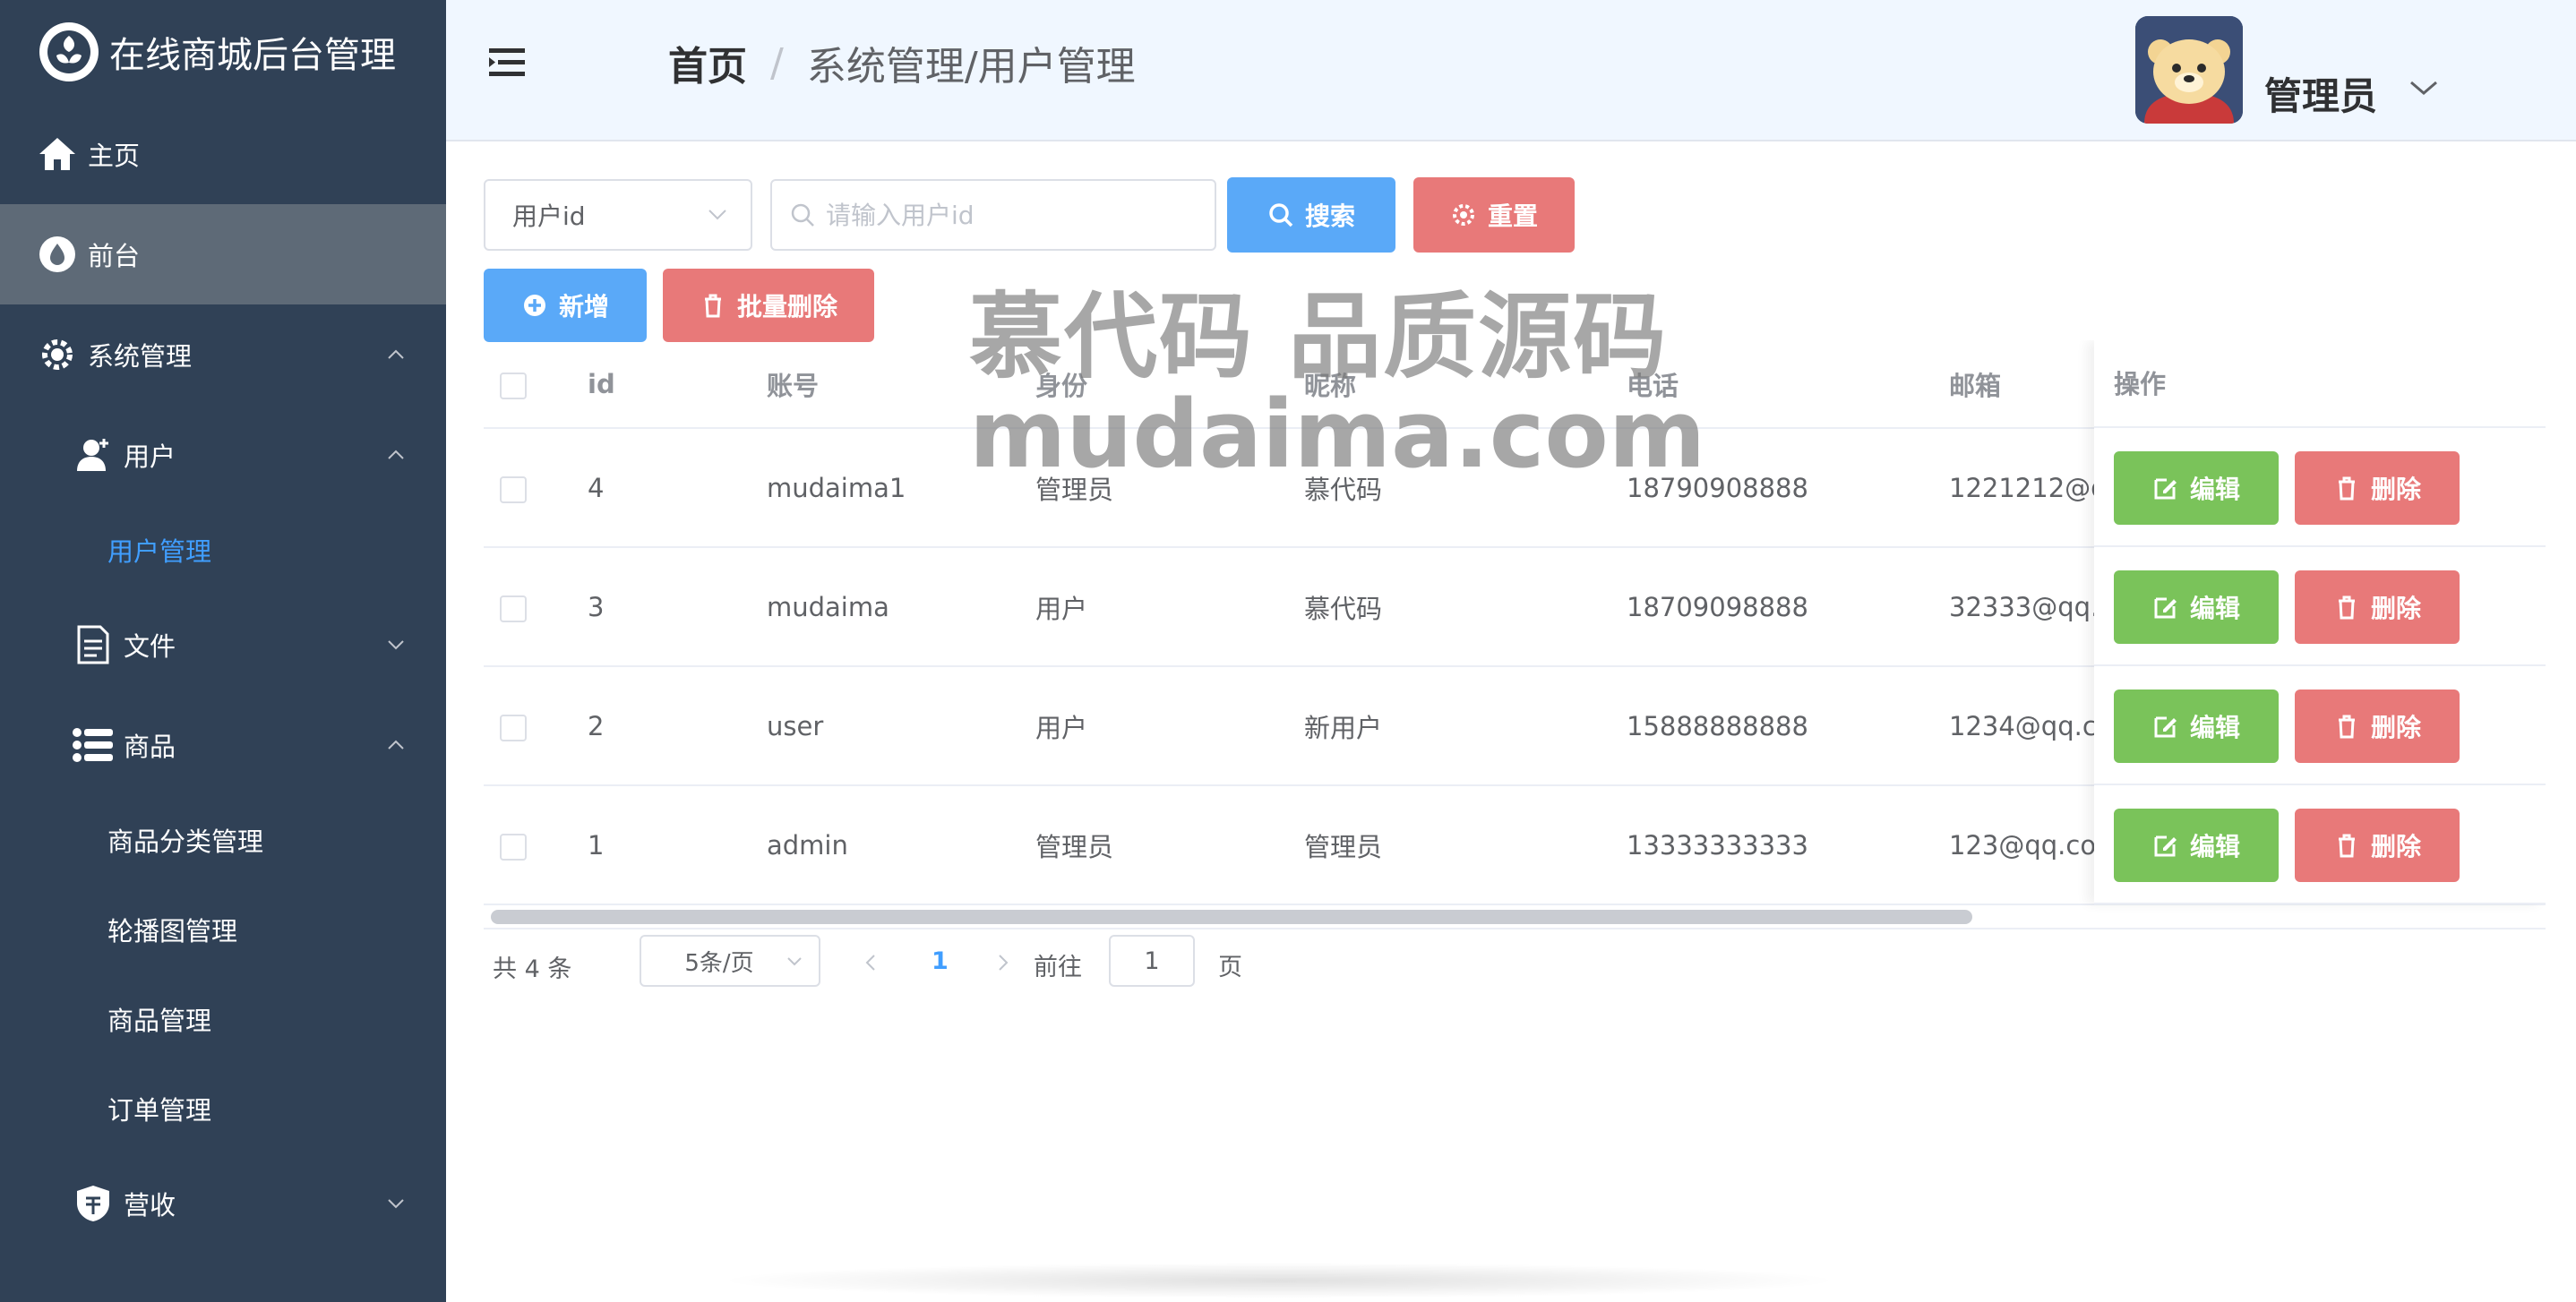  Describe the element at coordinates (901, 607) in the screenshot. I see `cell-account: mudaima` at that location.